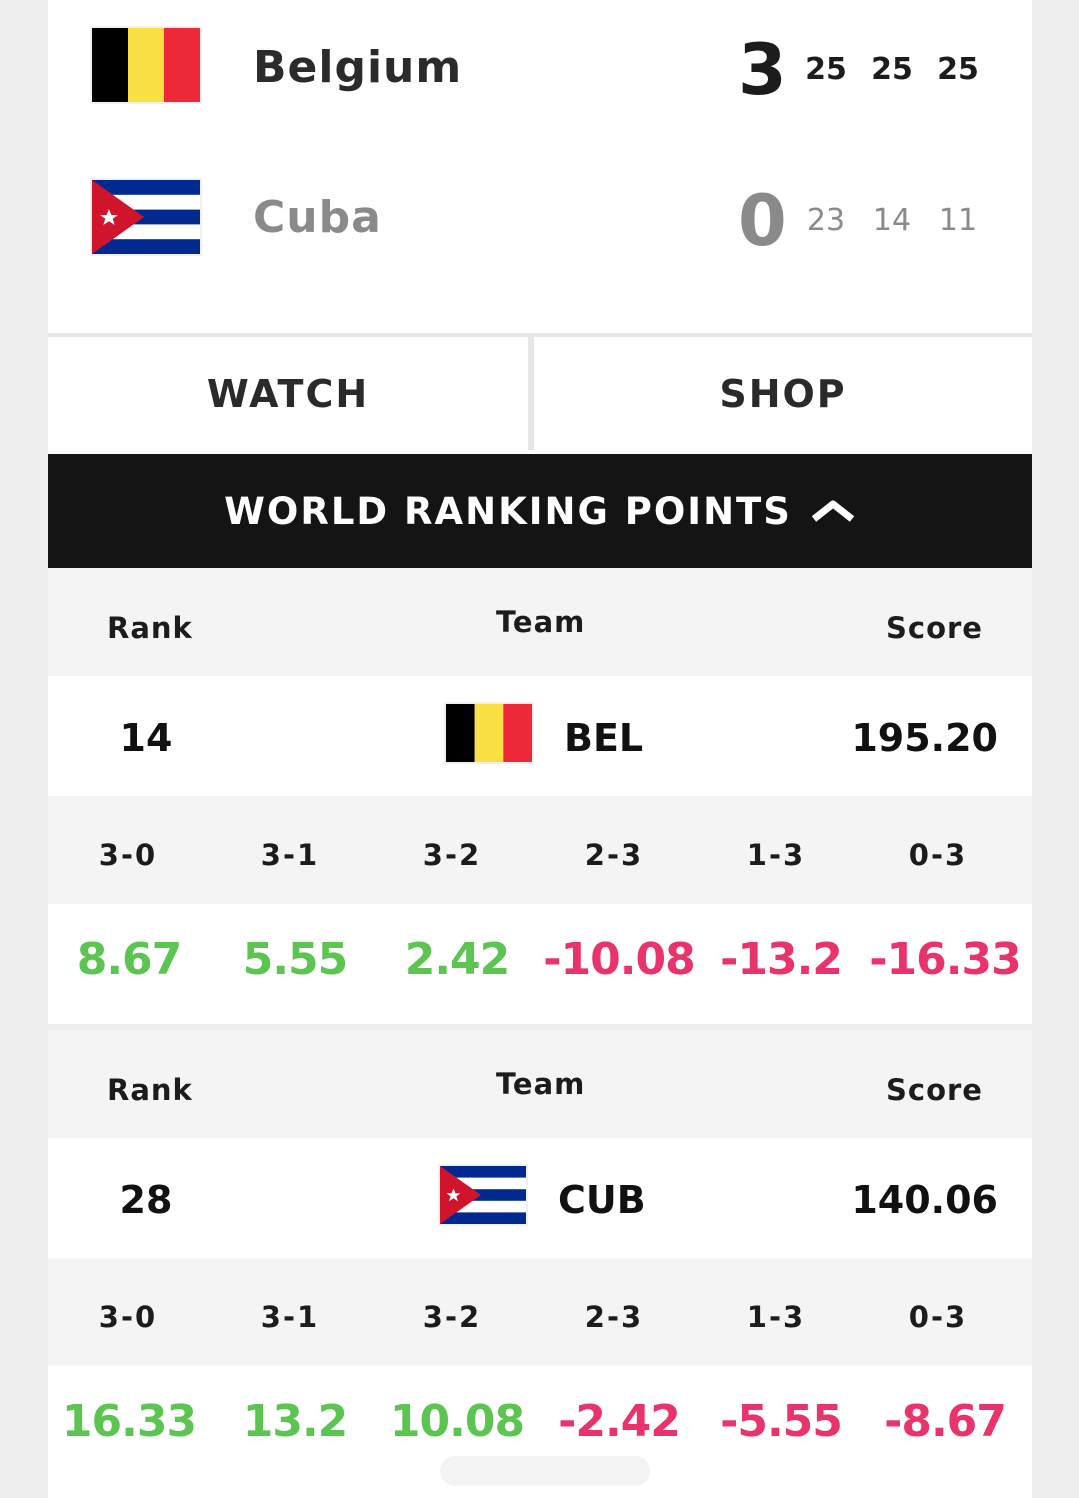 This screenshot has height=1498, width=1079. I want to click on watch-button: WATCH, so click(288, 393).